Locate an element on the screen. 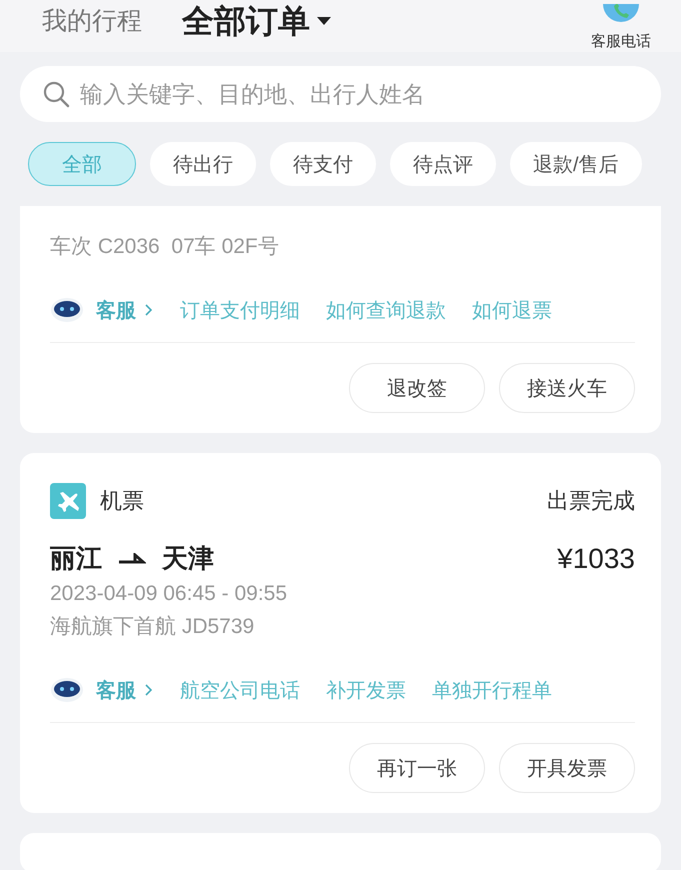 The image size is (681, 870). caret-icon is located at coordinates (324, 21).